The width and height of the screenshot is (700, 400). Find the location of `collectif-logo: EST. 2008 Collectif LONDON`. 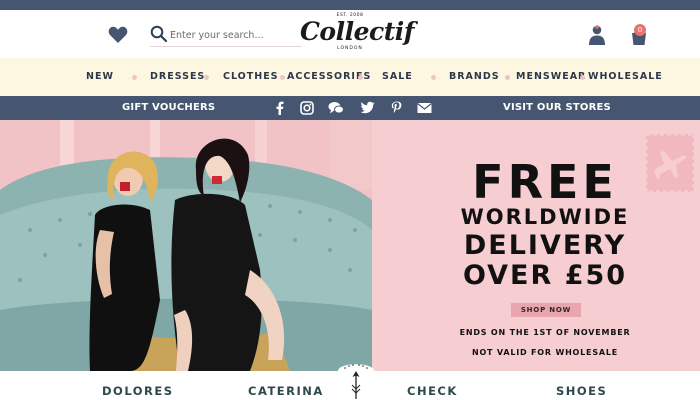

collectif-logo: EST. 2008 Collectif LONDON is located at coordinates (357, 35).